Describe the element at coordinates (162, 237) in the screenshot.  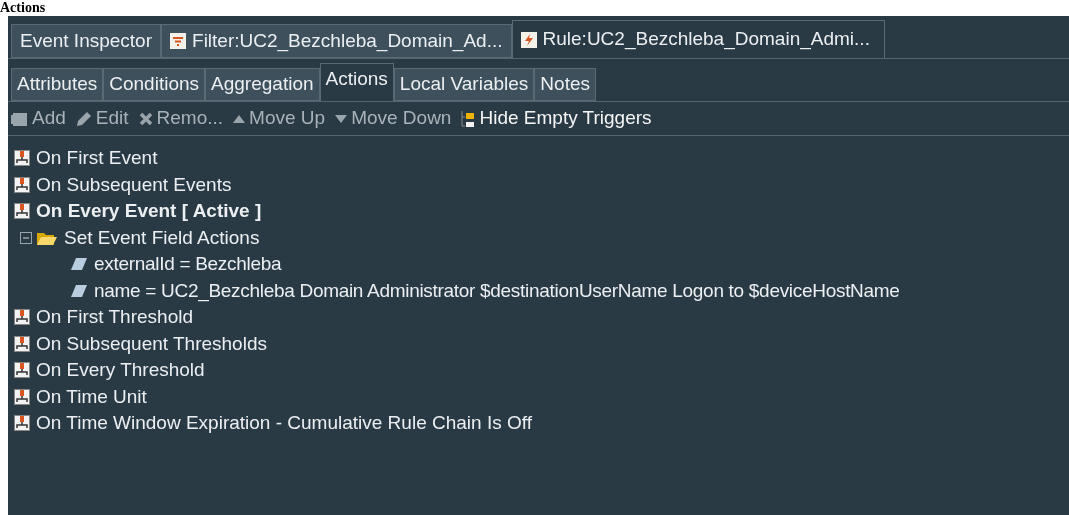
I see `folder-label: Set Event Field Actions` at that location.